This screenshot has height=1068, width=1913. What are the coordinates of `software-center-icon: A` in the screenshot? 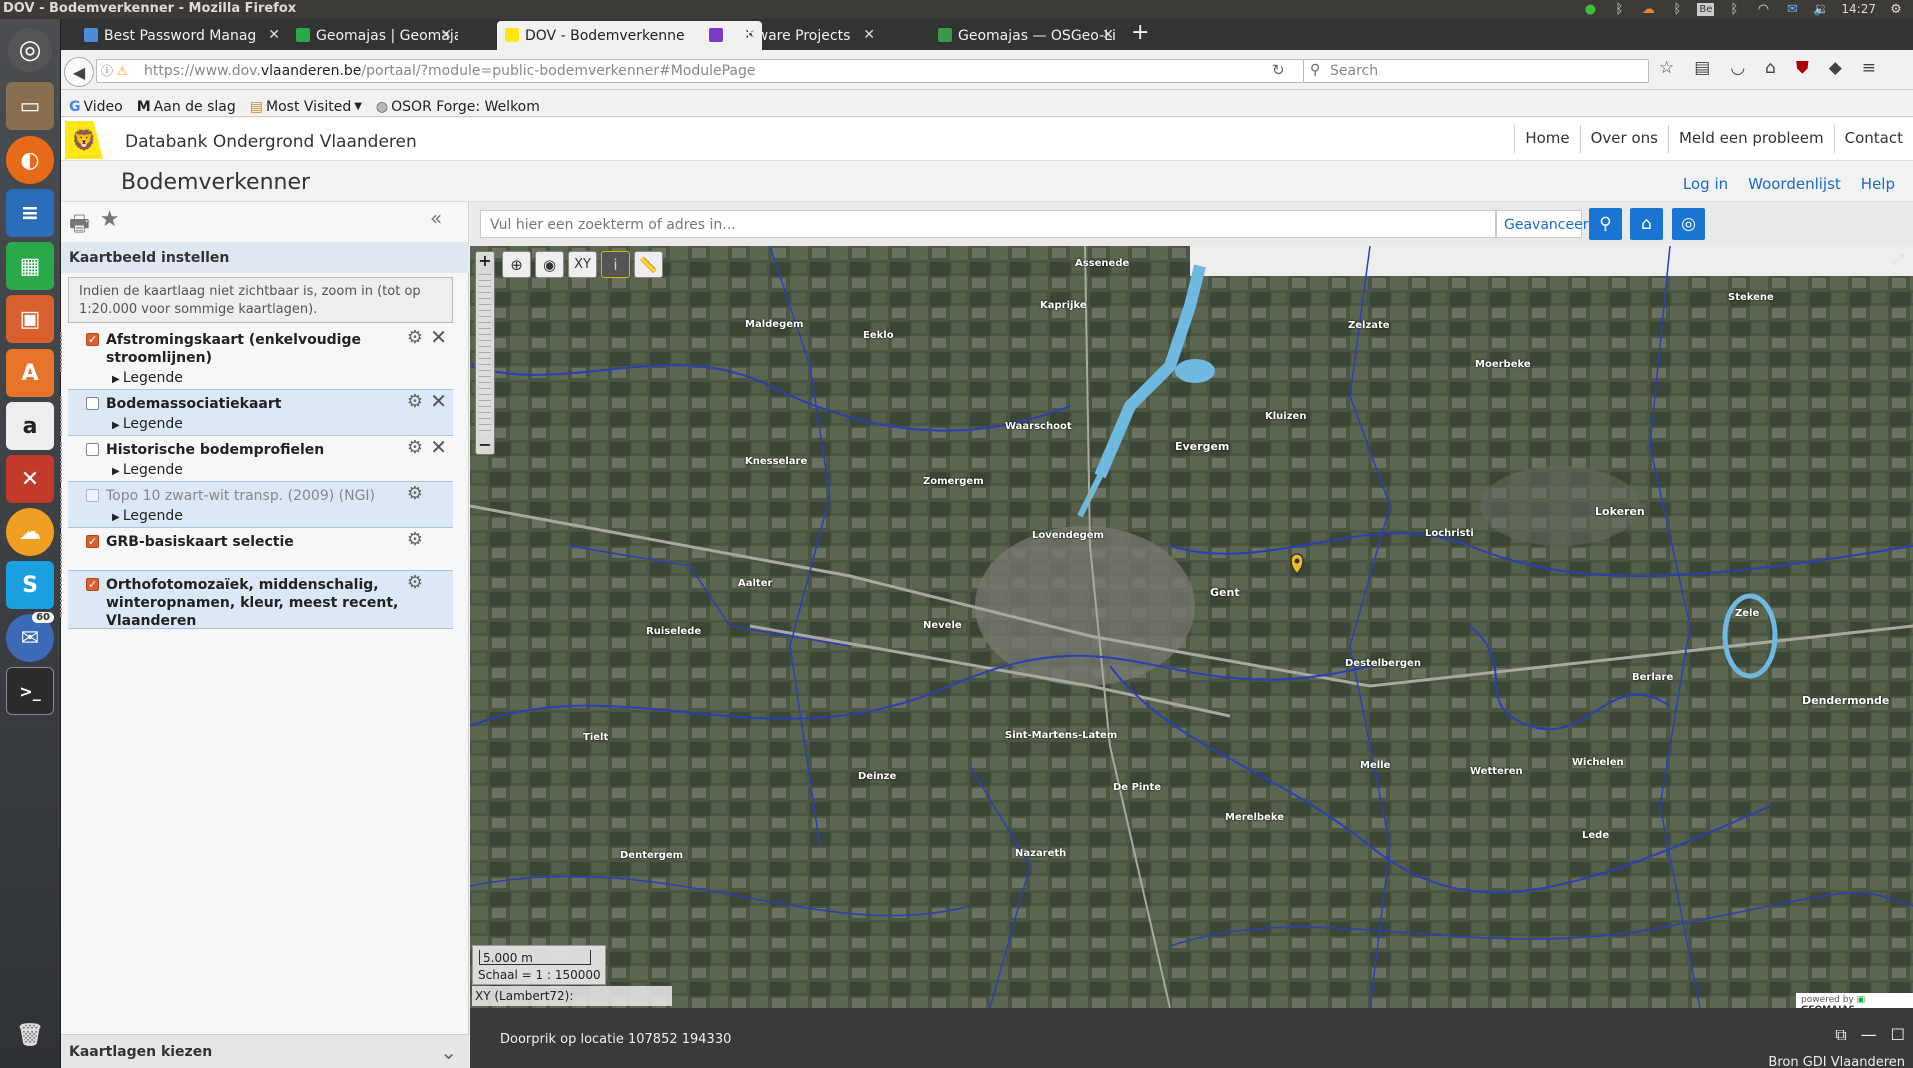 It's located at (30, 373).